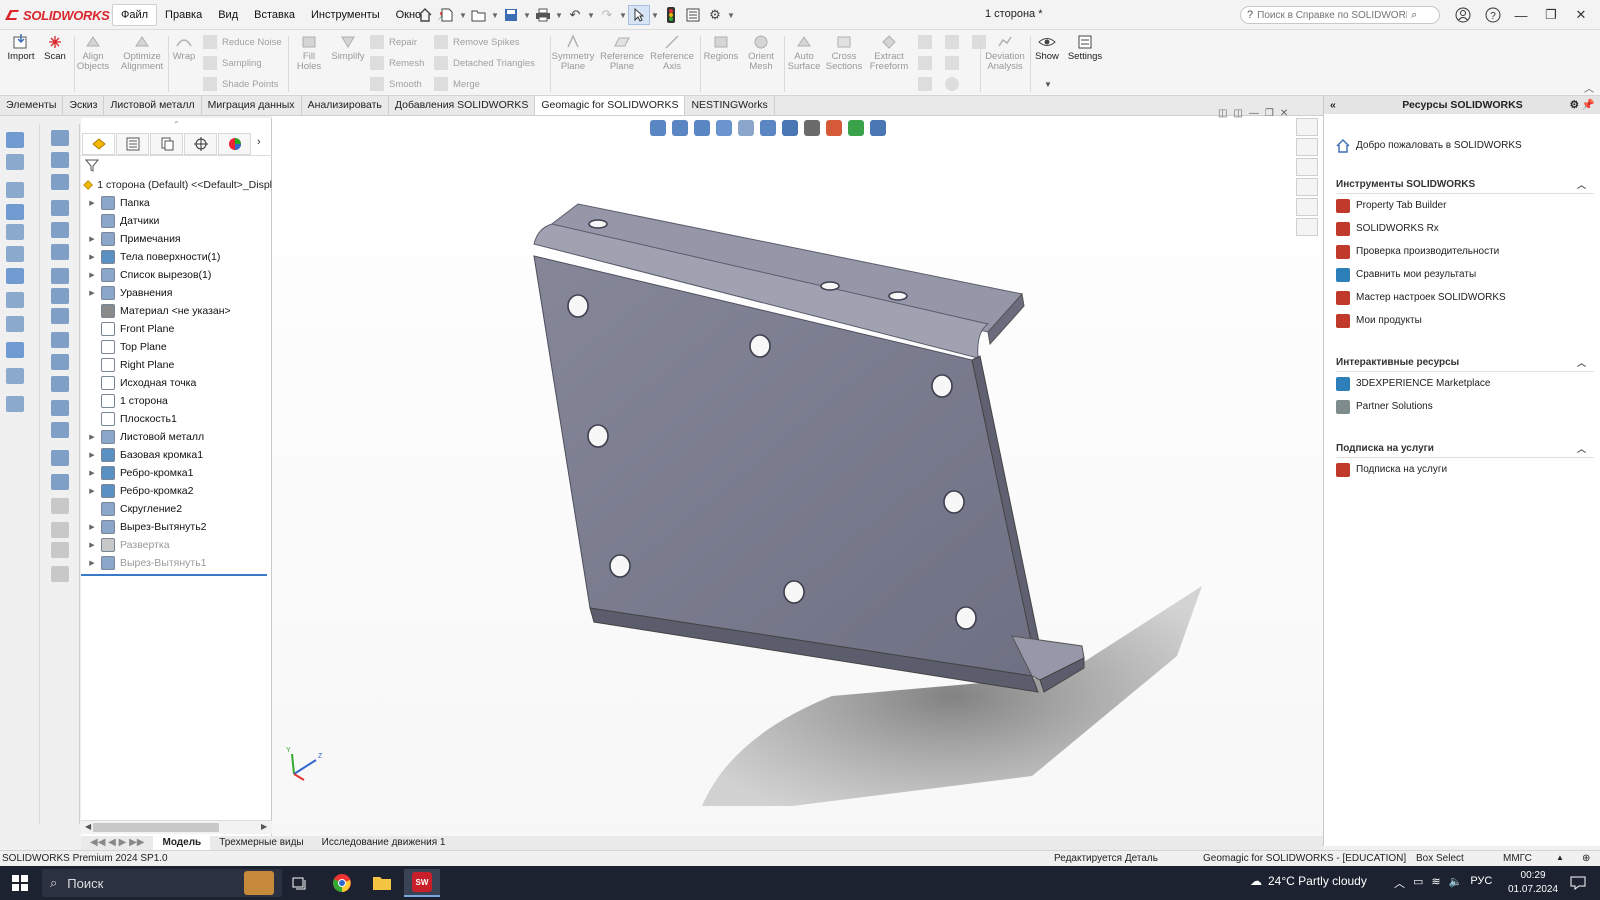 Image resolution: width=1600 pixels, height=900 pixels. What do you see at coordinates (241, 84) in the screenshot?
I see `shade-points-button: Shade Points` at bounding box center [241, 84].